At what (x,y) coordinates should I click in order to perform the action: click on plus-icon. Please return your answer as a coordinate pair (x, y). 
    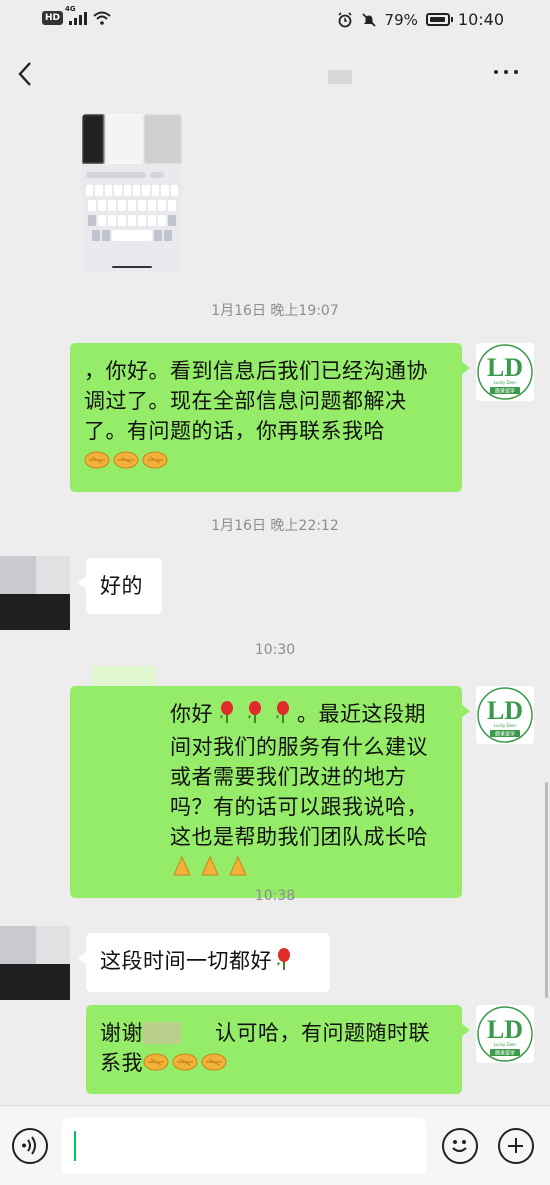
    Looking at the image, I should click on (516, 1146).